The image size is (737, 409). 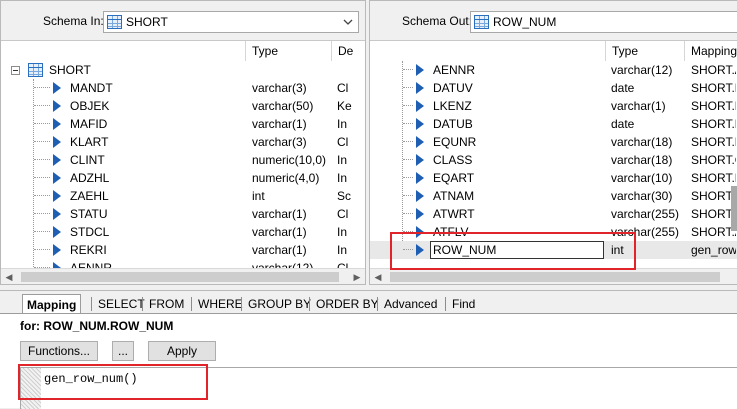 I want to click on list-item: AENNR varchar(12) Cl, so click(x=183, y=263).